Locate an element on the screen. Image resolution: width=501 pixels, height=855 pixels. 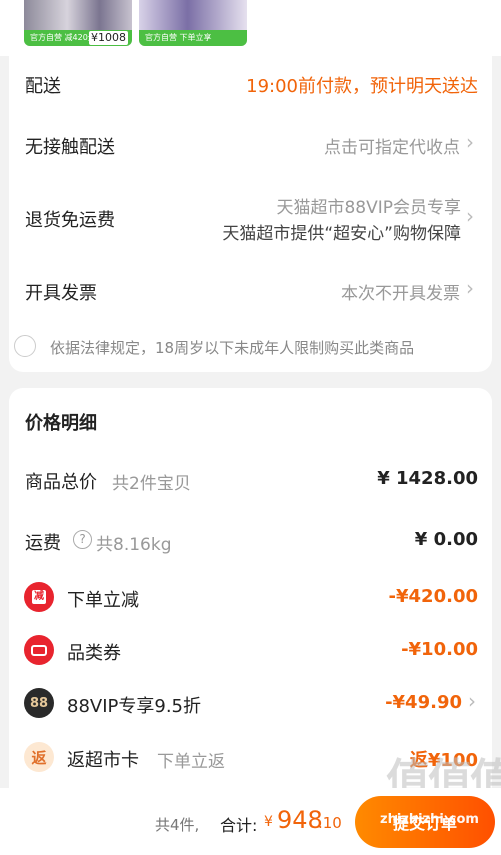
discount-icon-glyph: 减 is located at coordinates (39, 597).